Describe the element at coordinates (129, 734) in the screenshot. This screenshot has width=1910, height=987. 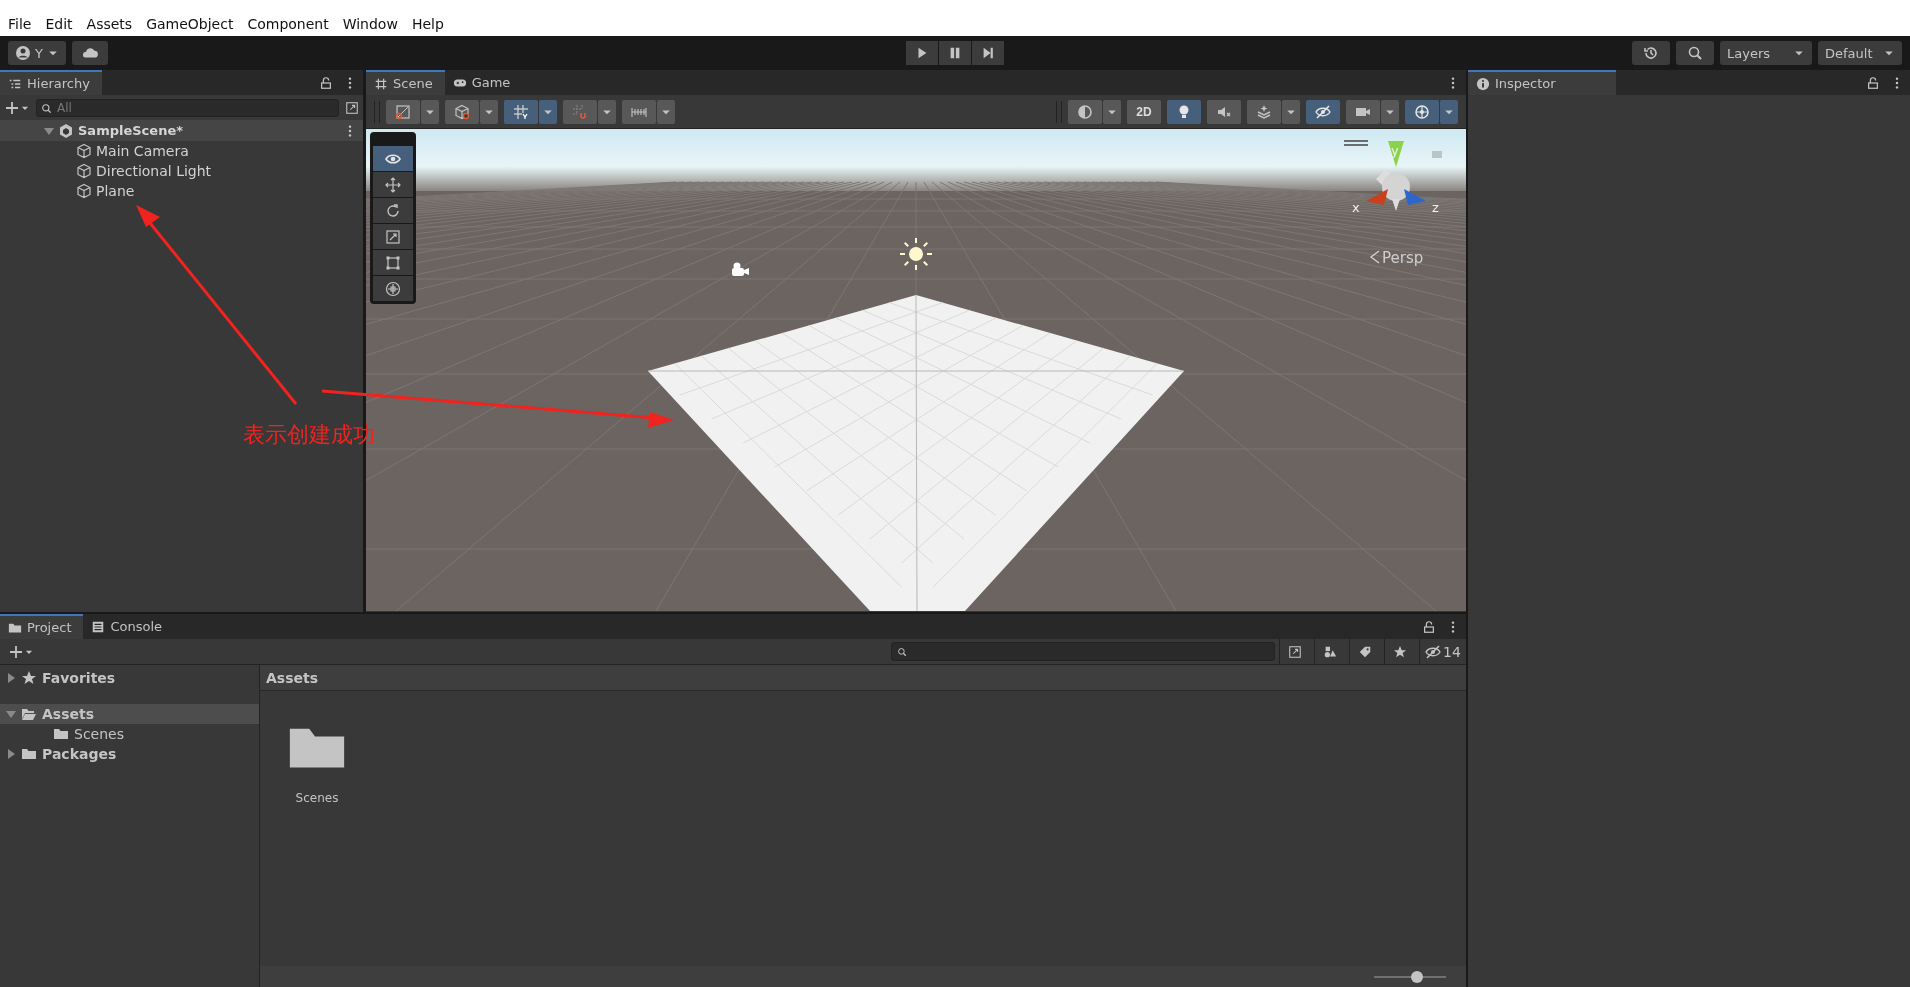
I see `tree-row: Scenes` at that location.